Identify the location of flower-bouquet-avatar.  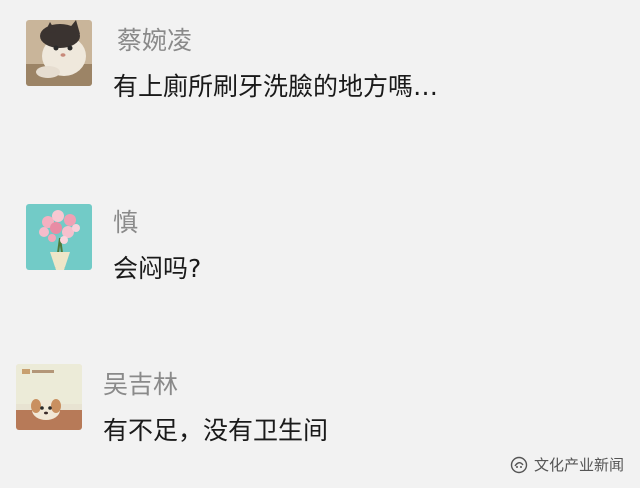
(59, 237).